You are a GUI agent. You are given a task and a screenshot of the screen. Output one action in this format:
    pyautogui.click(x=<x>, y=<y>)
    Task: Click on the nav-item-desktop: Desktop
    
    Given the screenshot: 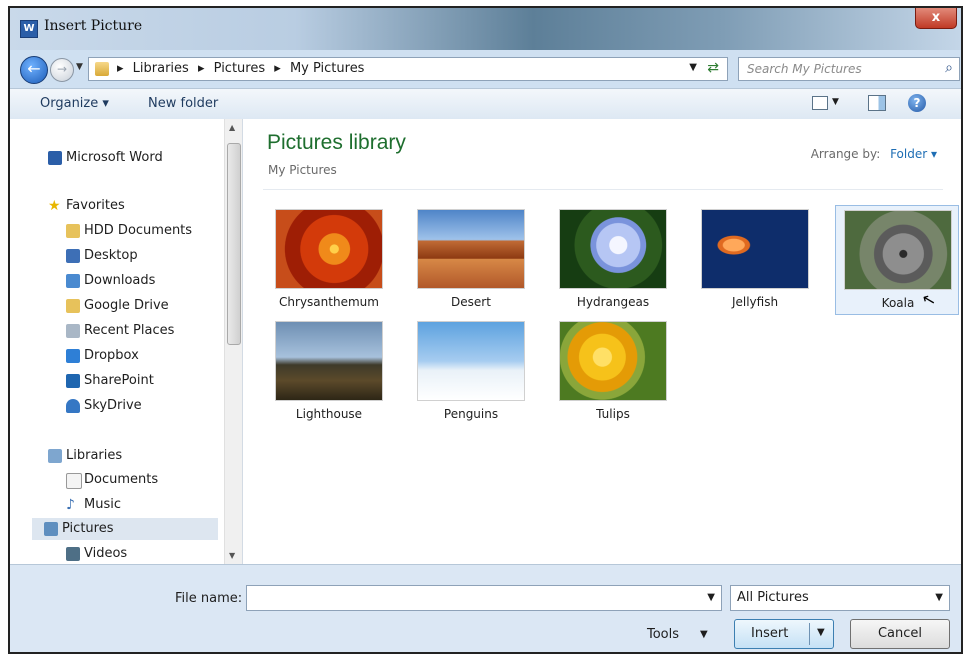 What is the action you would take?
    pyautogui.click(x=102, y=256)
    